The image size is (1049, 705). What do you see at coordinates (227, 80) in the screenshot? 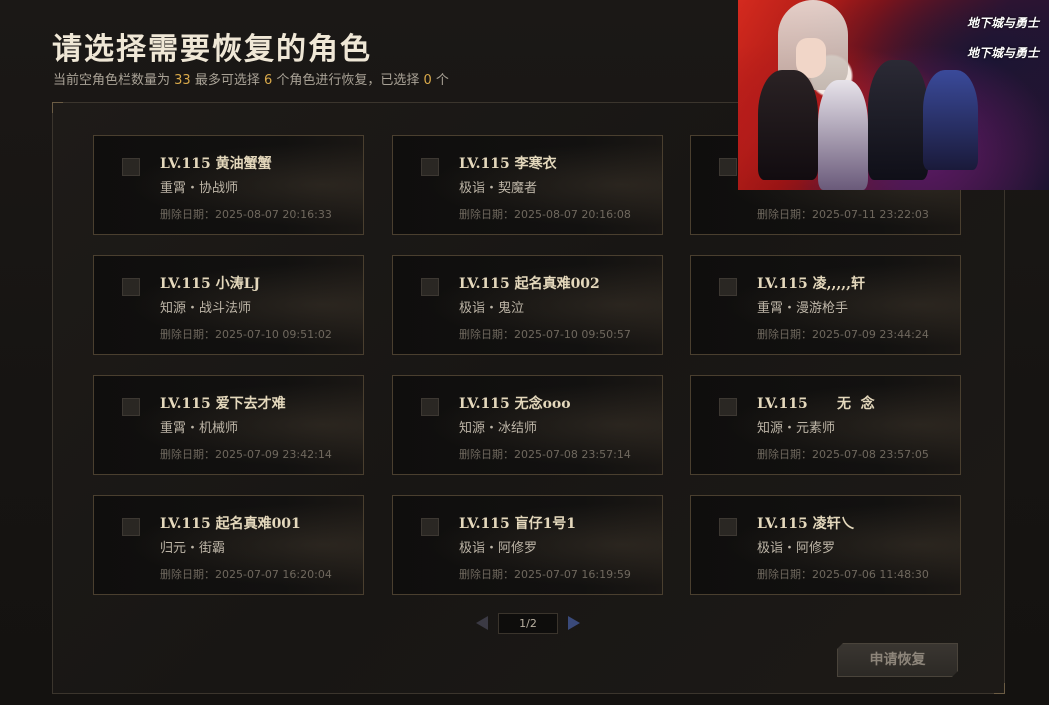
I see `slot-info-mid: 最多可选择` at bounding box center [227, 80].